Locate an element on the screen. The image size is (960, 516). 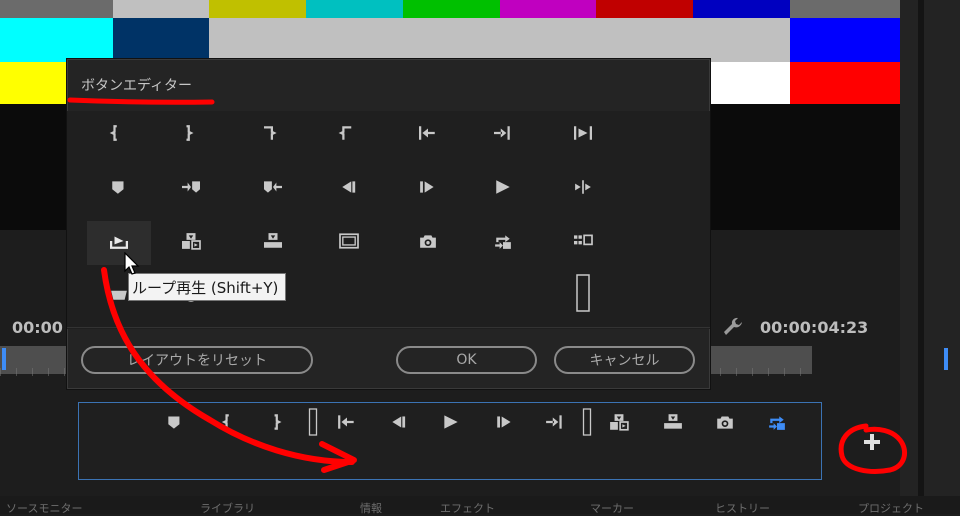
transport-button-add-marker is located at coordinates (175, 424).